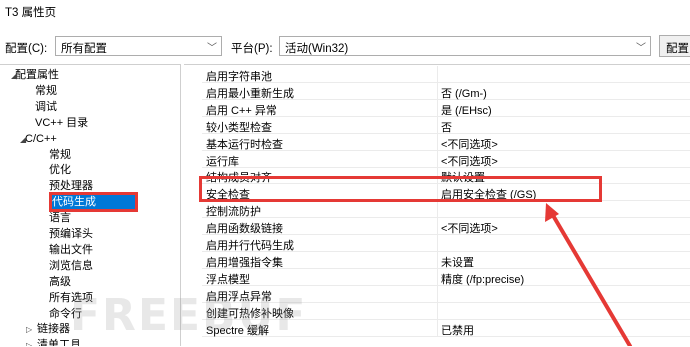 The height and width of the screenshot is (347, 690). Describe the element at coordinates (677, 49) in the screenshot. I see `configuration-manager-label: 配置` at that location.